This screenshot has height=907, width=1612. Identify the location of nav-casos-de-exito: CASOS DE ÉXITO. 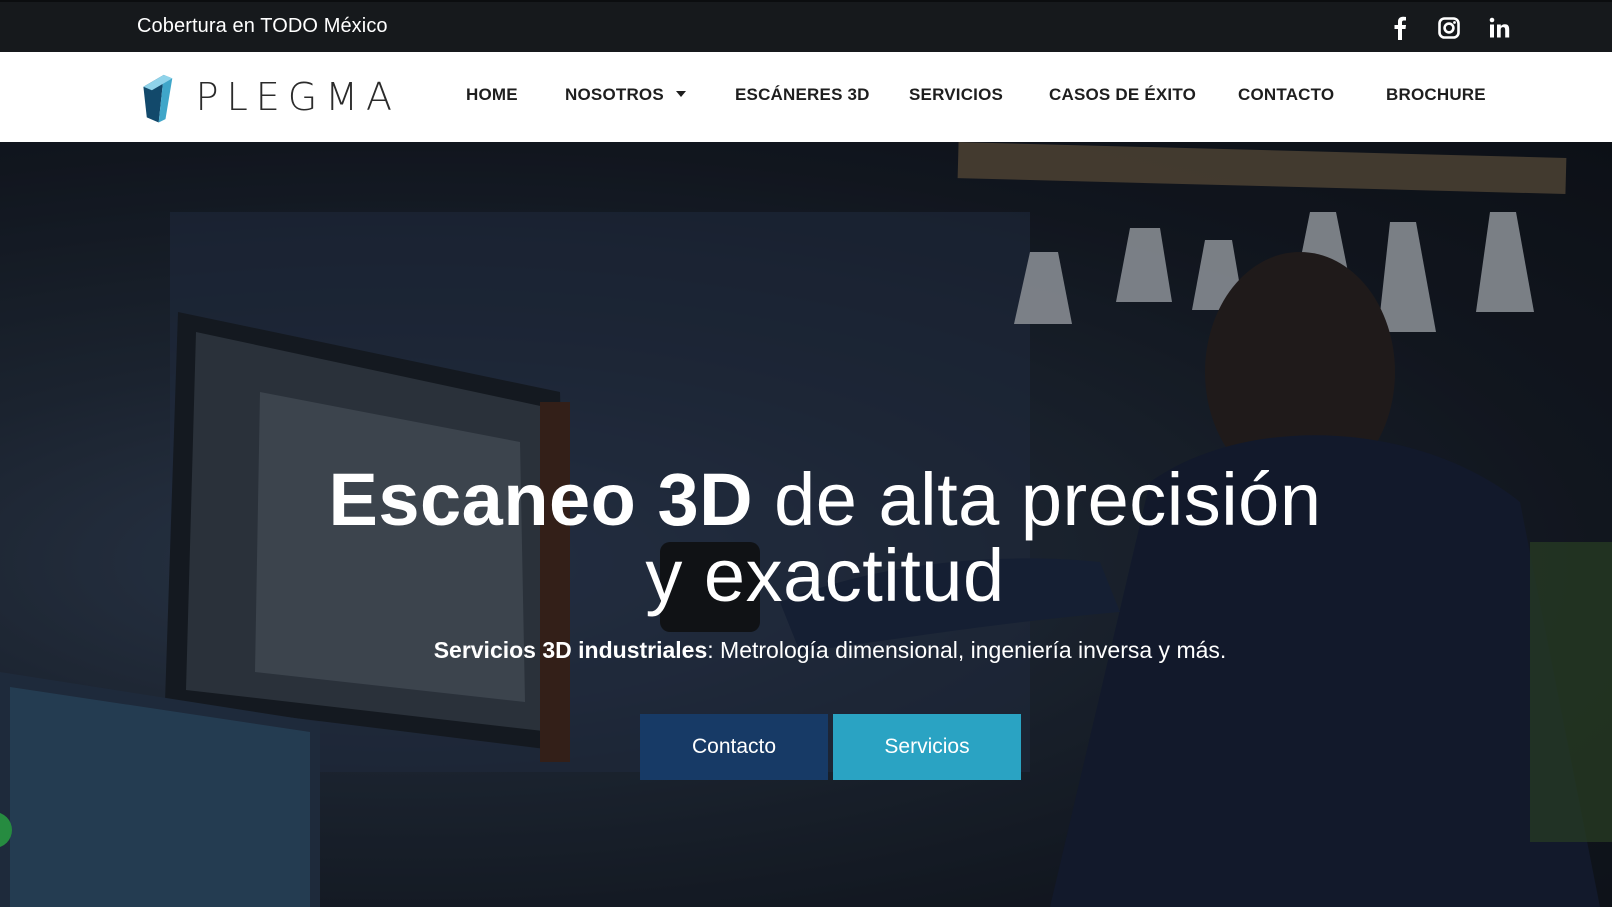
(1122, 95).